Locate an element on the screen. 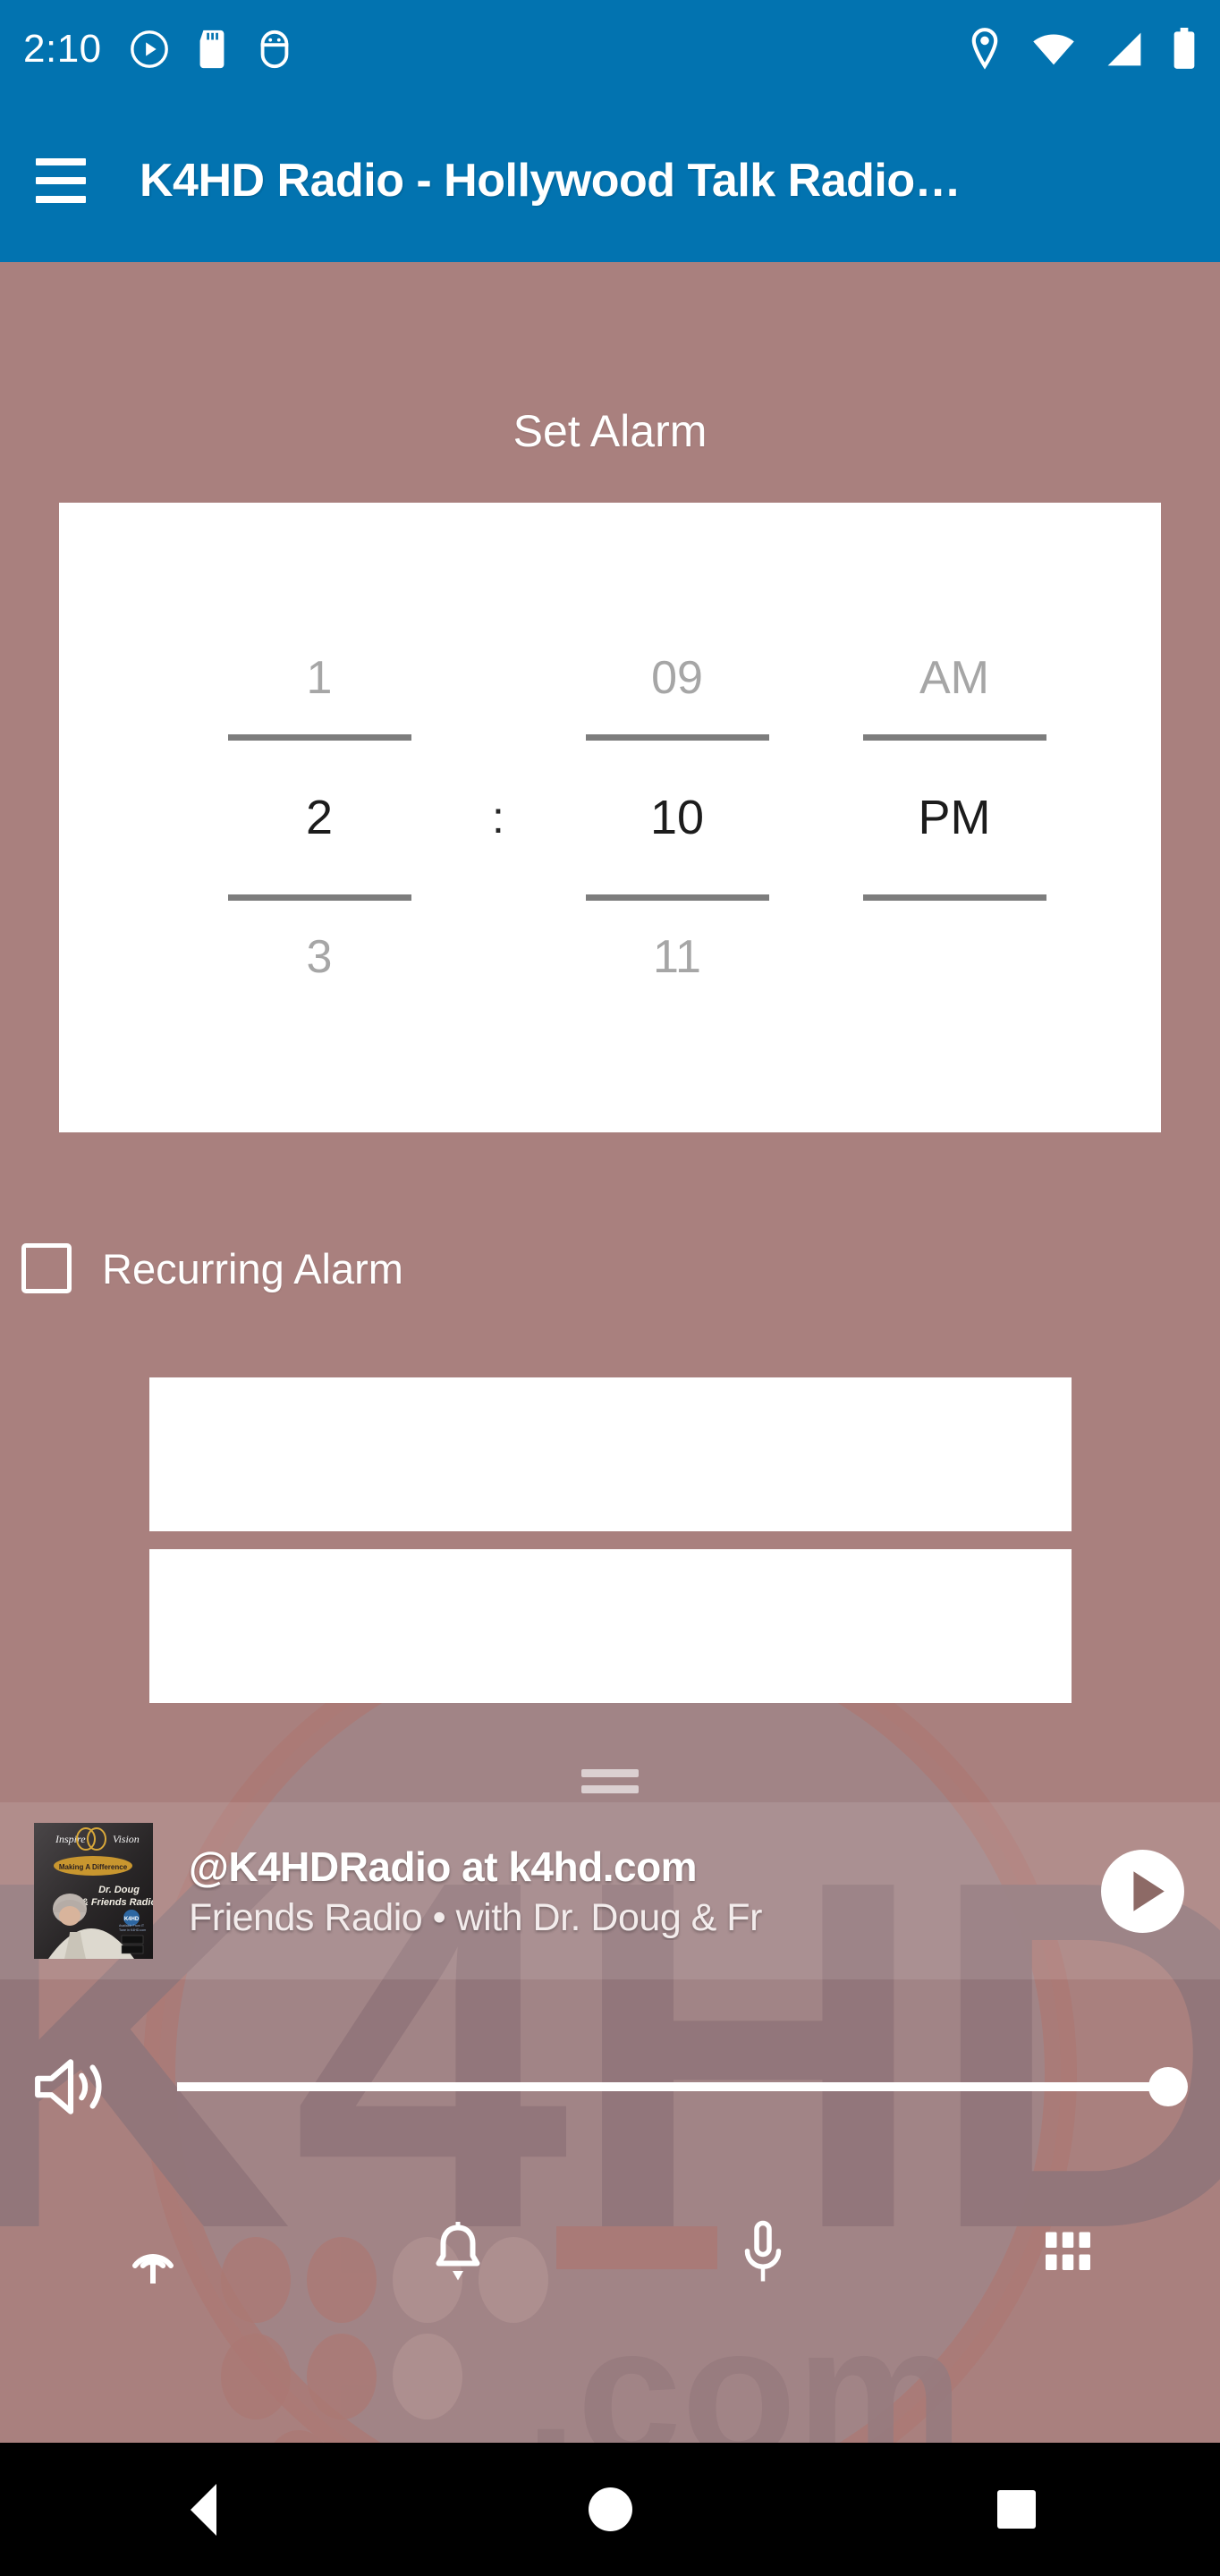 The width and height of the screenshot is (1220, 2576). home-button is located at coordinates (610, 2509).